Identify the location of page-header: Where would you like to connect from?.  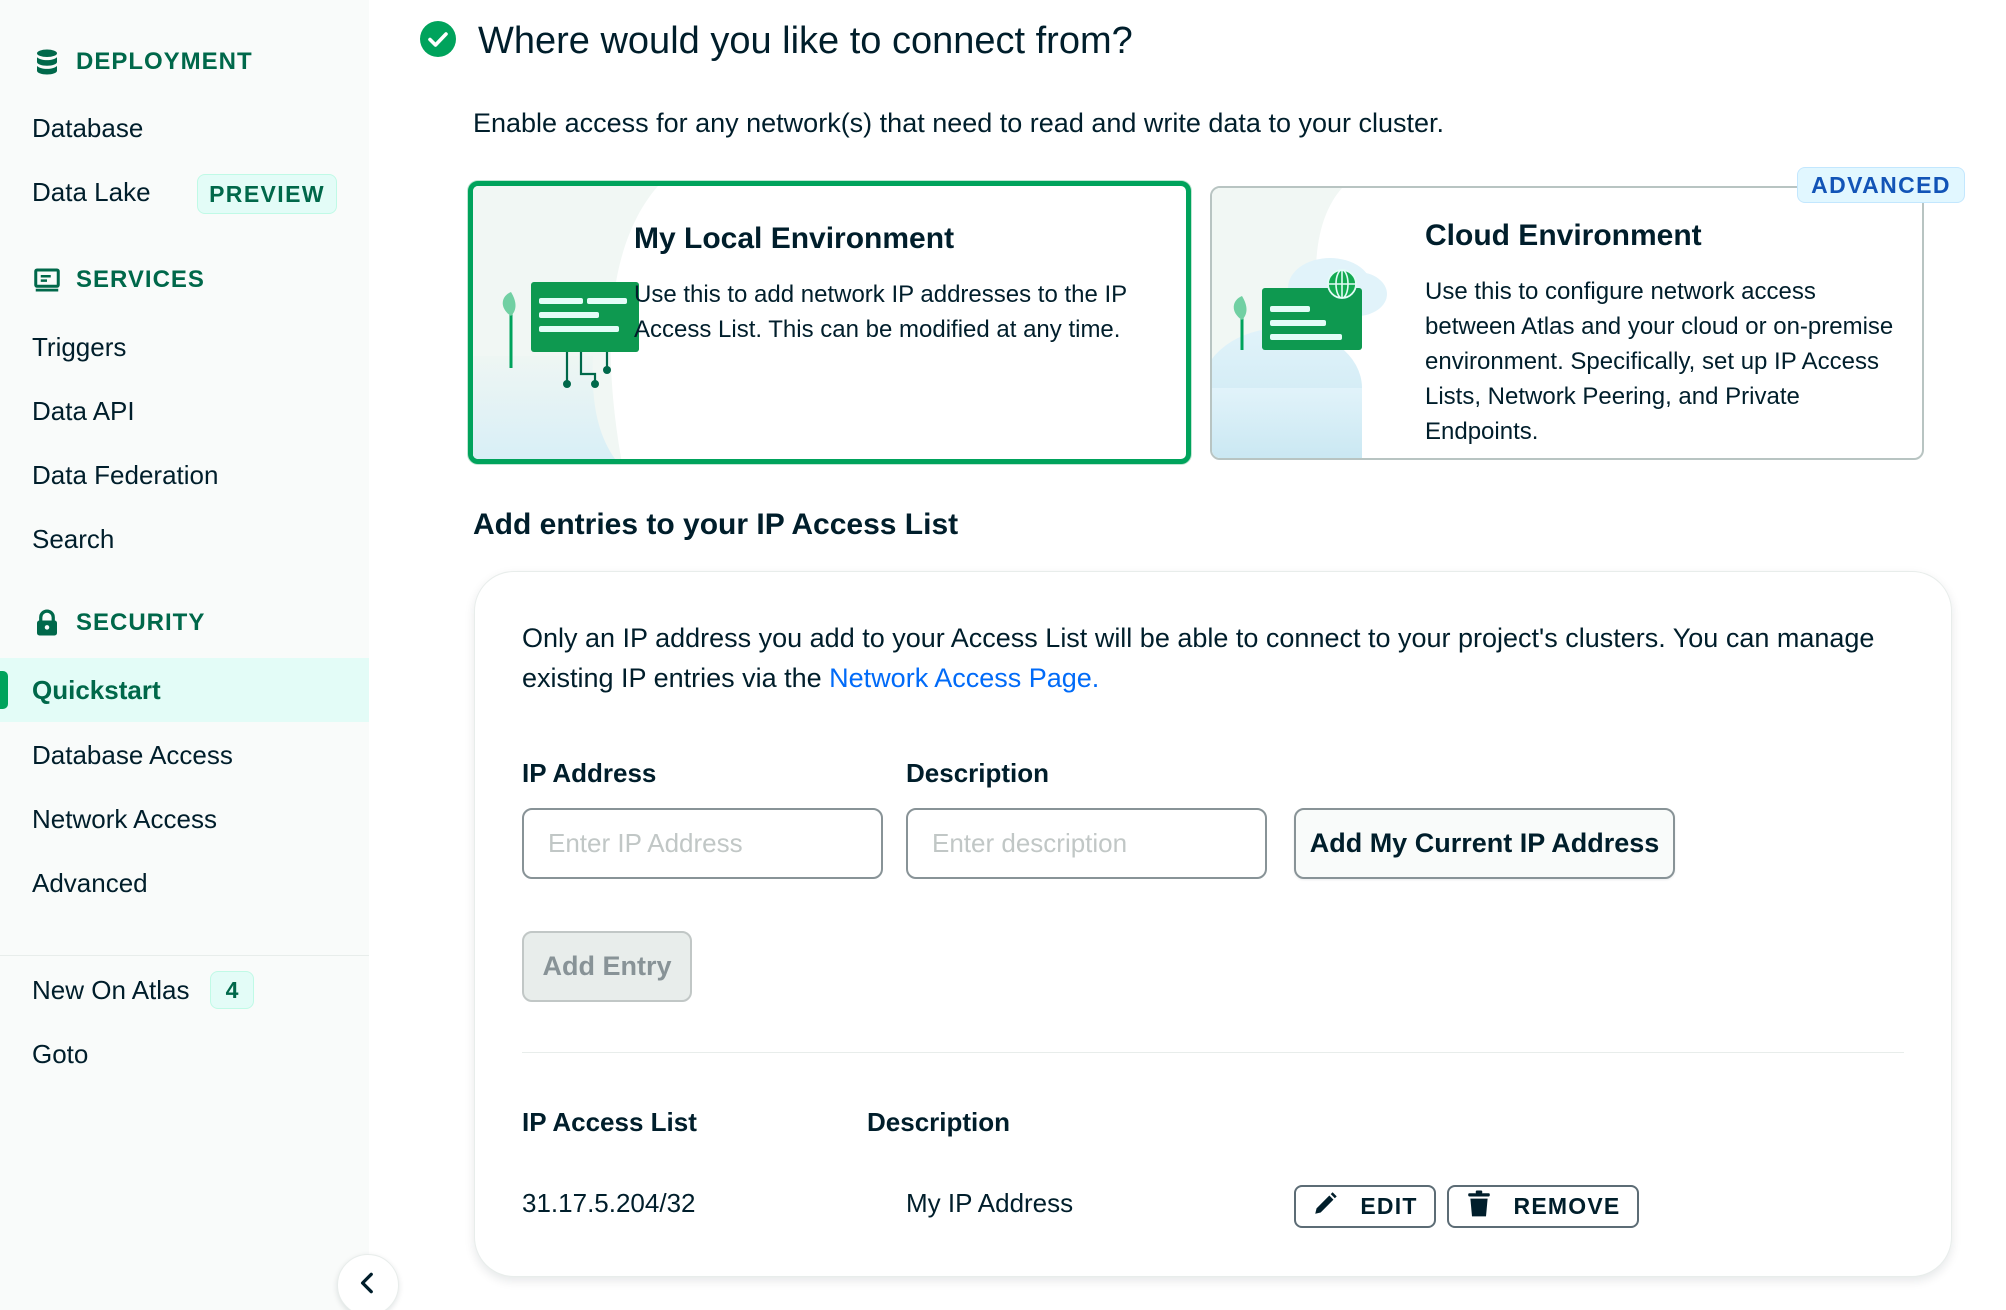
(776, 41).